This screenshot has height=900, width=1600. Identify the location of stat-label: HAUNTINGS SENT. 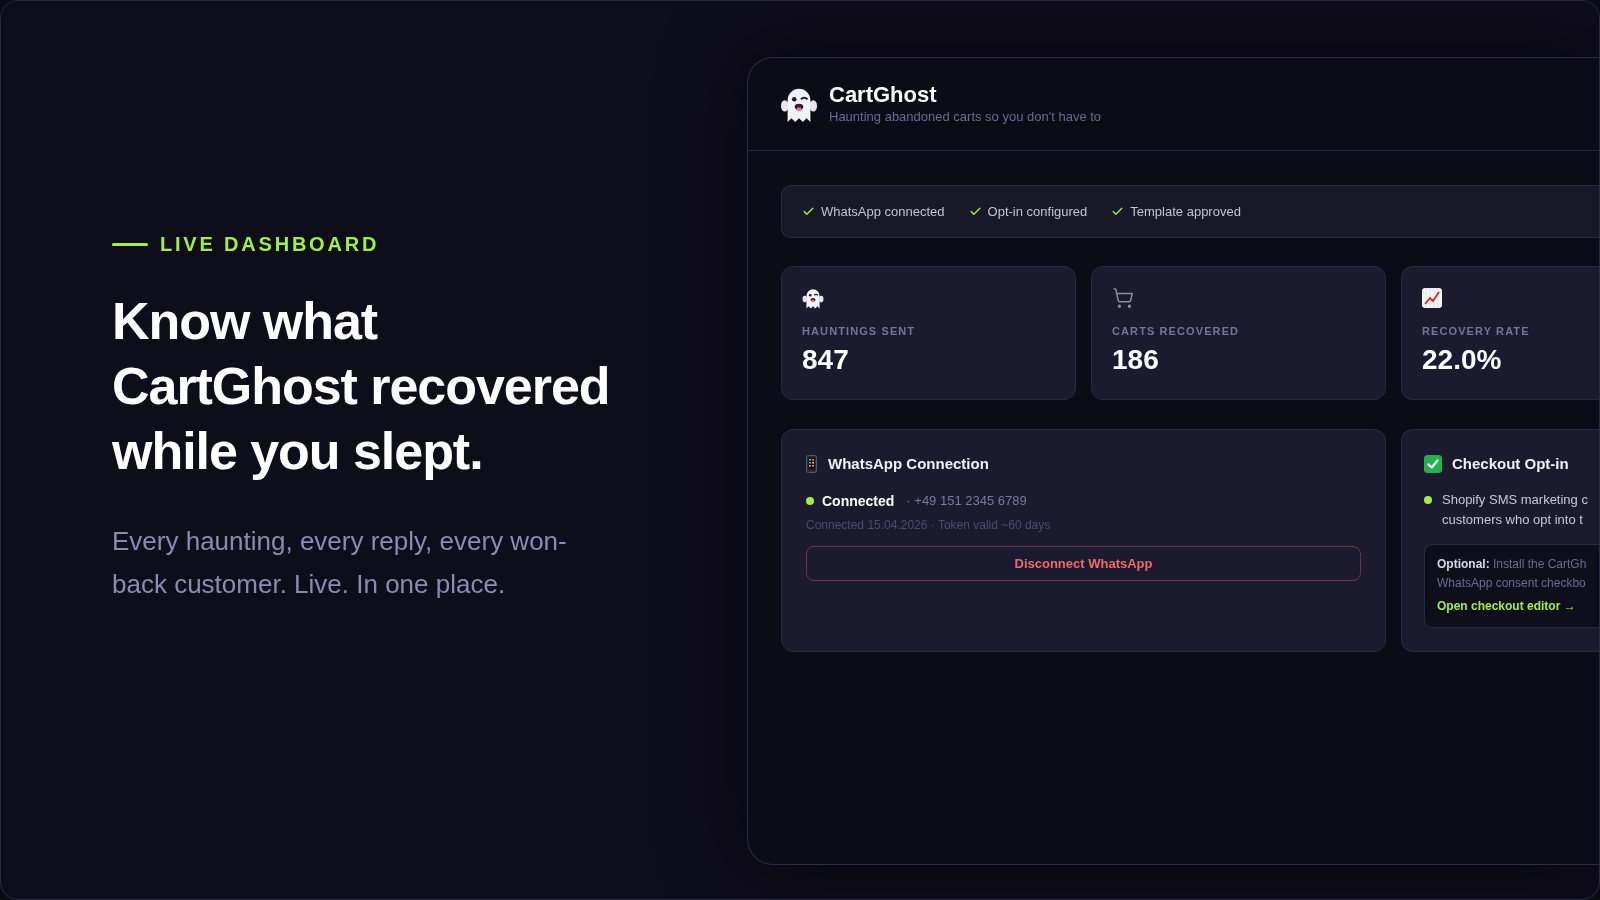
(859, 331).